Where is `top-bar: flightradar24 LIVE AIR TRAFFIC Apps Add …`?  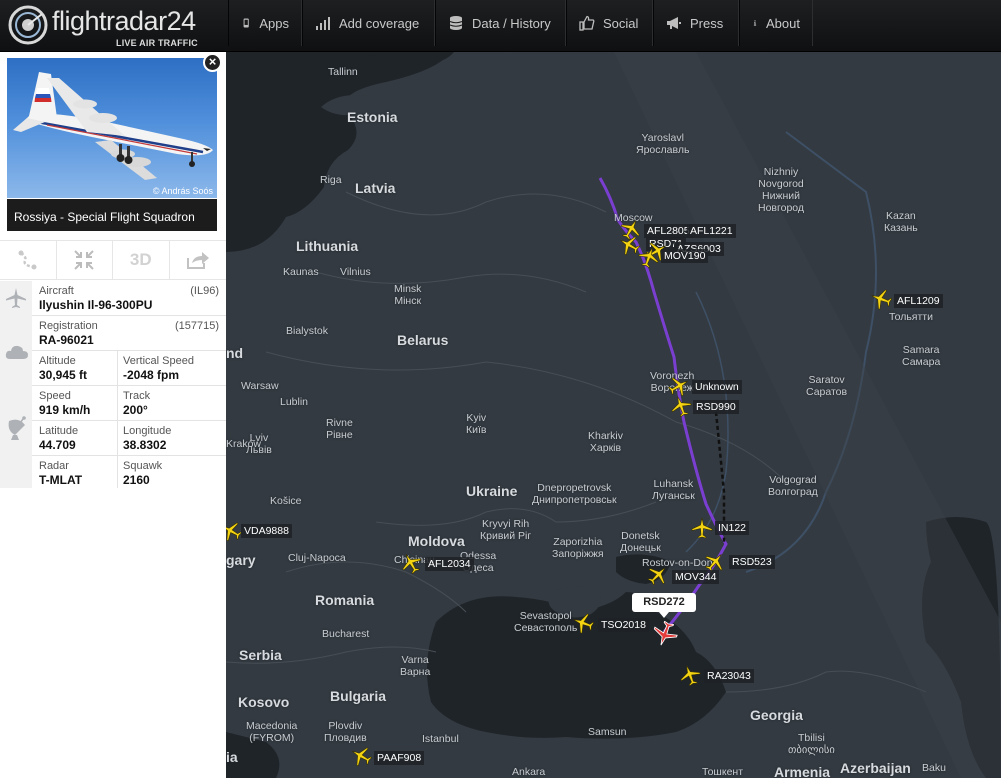 top-bar: flightradar24 LIVE AIR TRAFFIC Apps Add … is located at coordinates (500, 26).